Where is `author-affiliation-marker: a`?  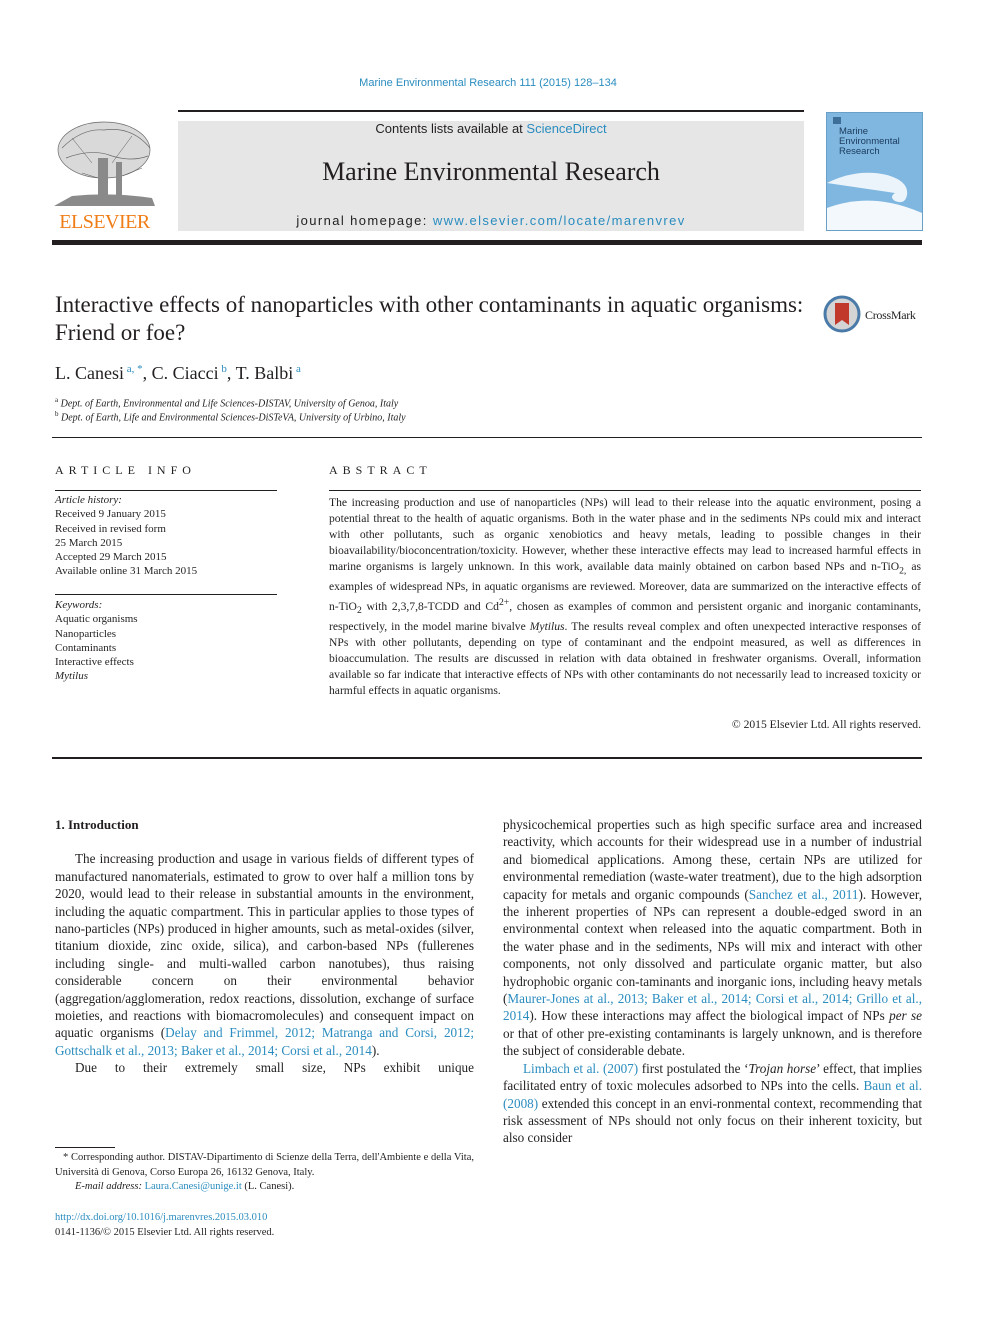 author-affiliation-marker: a is located at coordinates (298, 369).